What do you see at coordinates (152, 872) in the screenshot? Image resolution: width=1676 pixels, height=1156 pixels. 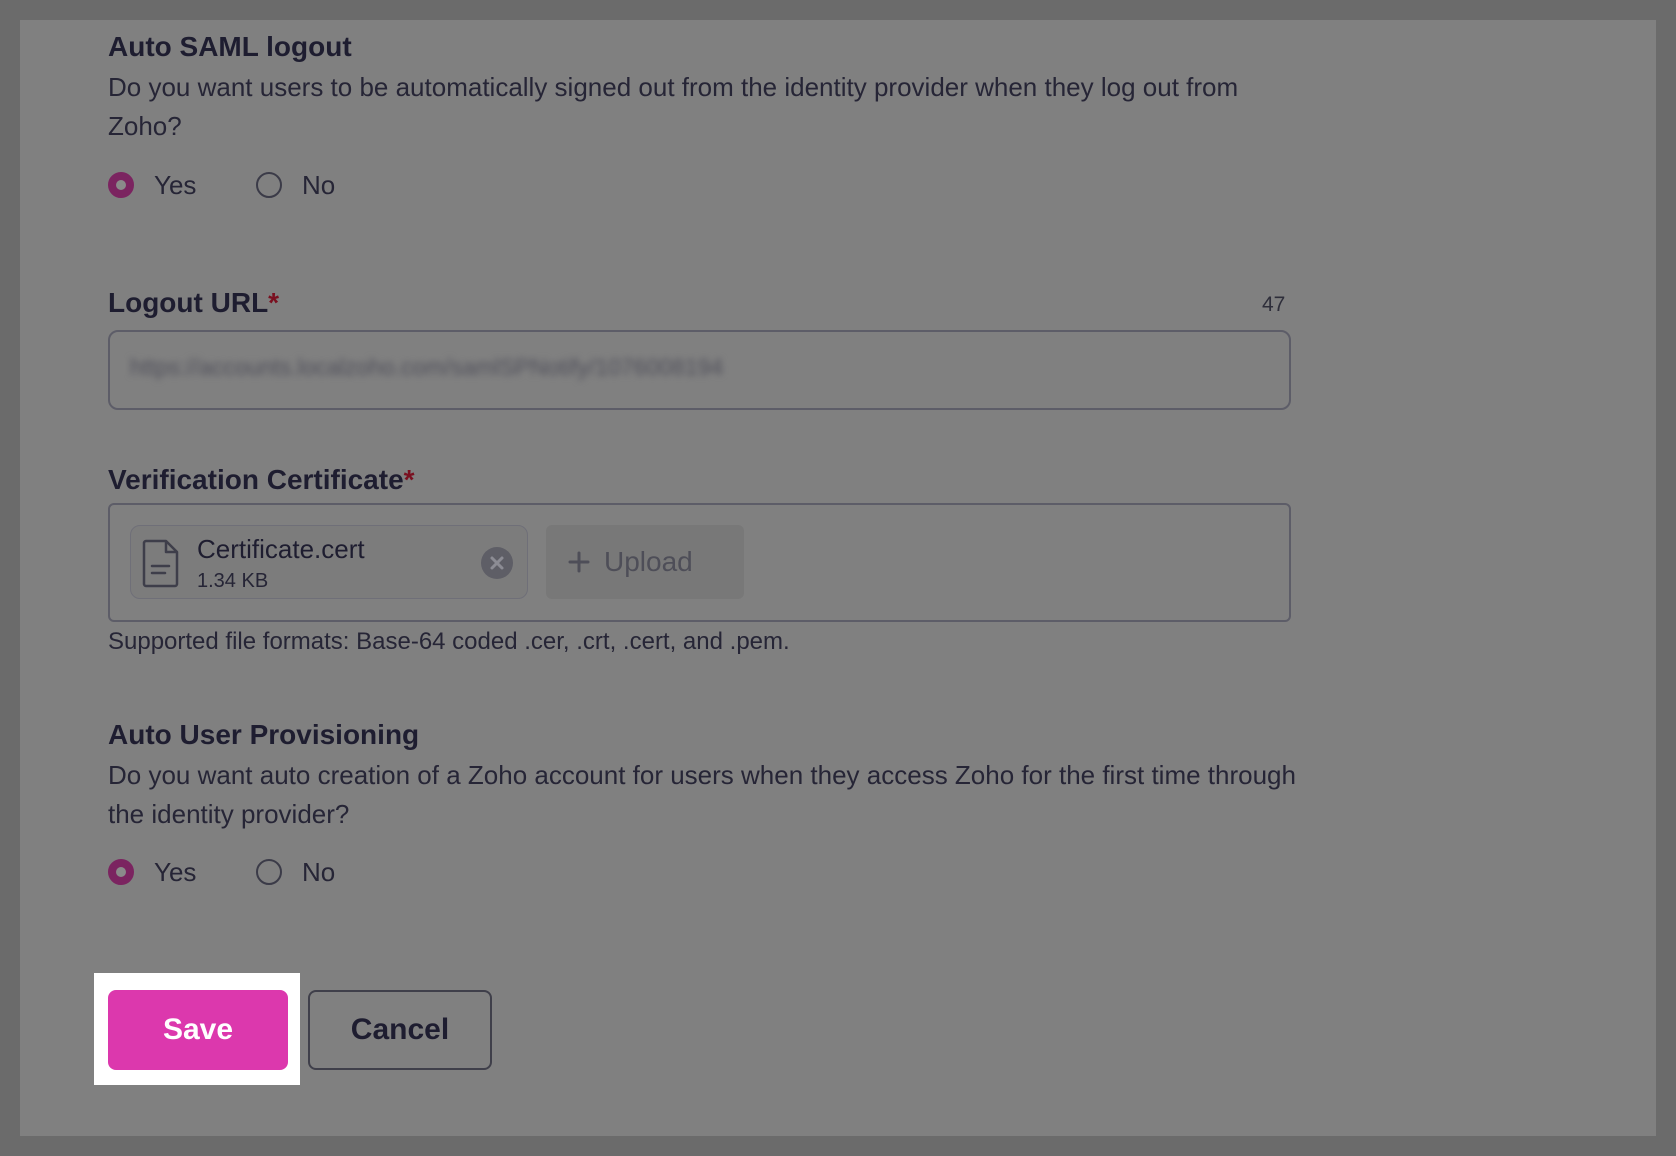 I see `auto-user-provisioning-yes-radio: Yes` at bounding box center [152, 872].